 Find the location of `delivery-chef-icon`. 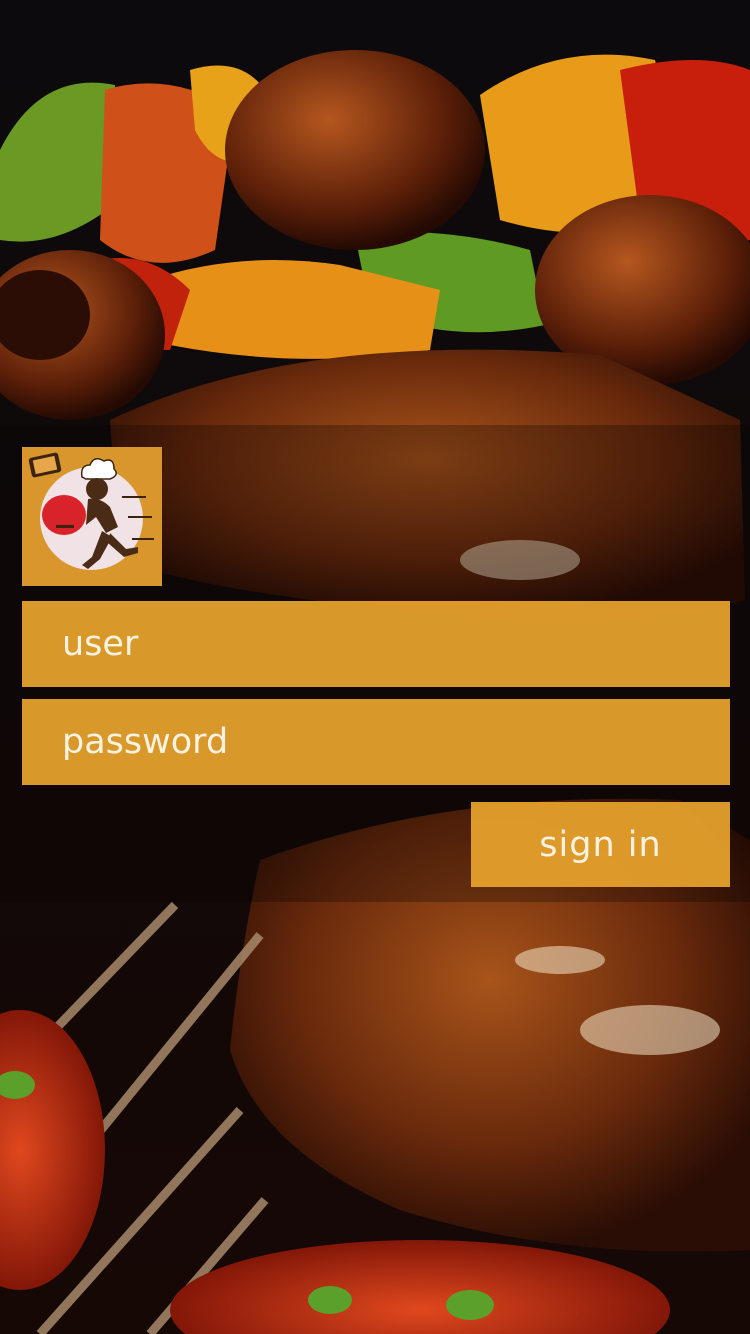

delivery-chef-icon is located at coordinates (91, 510).